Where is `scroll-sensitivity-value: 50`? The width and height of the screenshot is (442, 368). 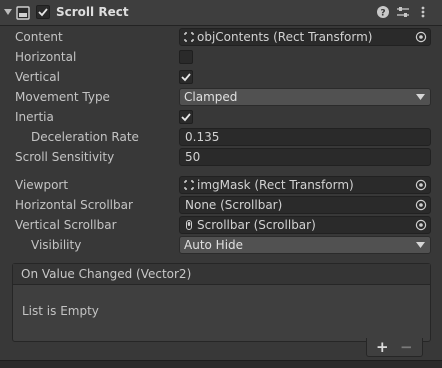
scroll-sensitivity-value: 50 is located at coordinates (193, 157).